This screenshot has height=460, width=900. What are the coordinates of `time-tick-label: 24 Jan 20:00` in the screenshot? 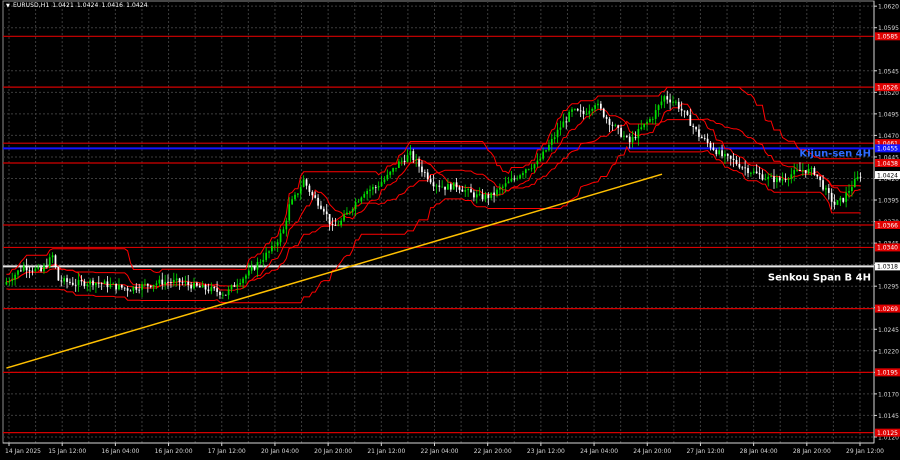 It's located at (652, 451).